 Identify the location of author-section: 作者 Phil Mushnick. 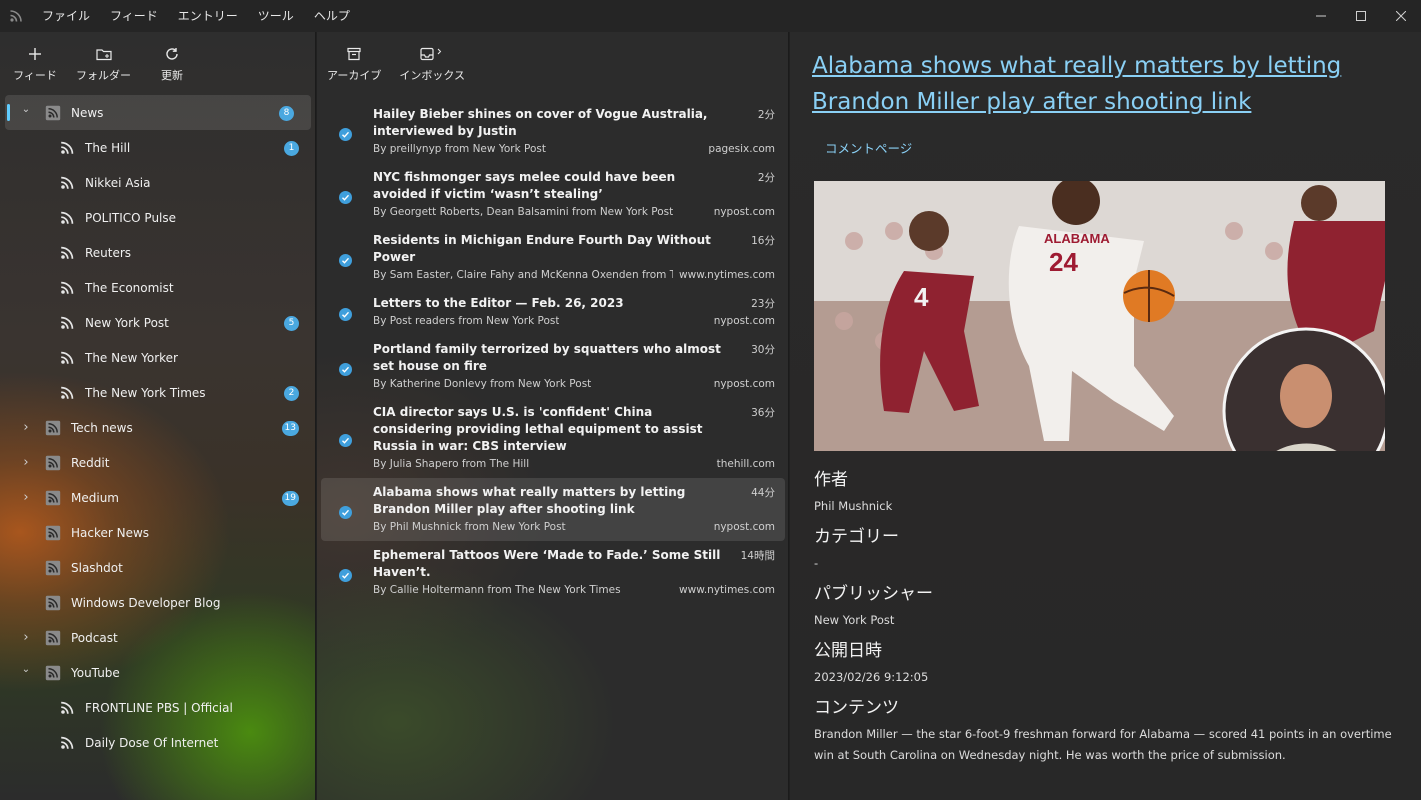
(1109, 491).